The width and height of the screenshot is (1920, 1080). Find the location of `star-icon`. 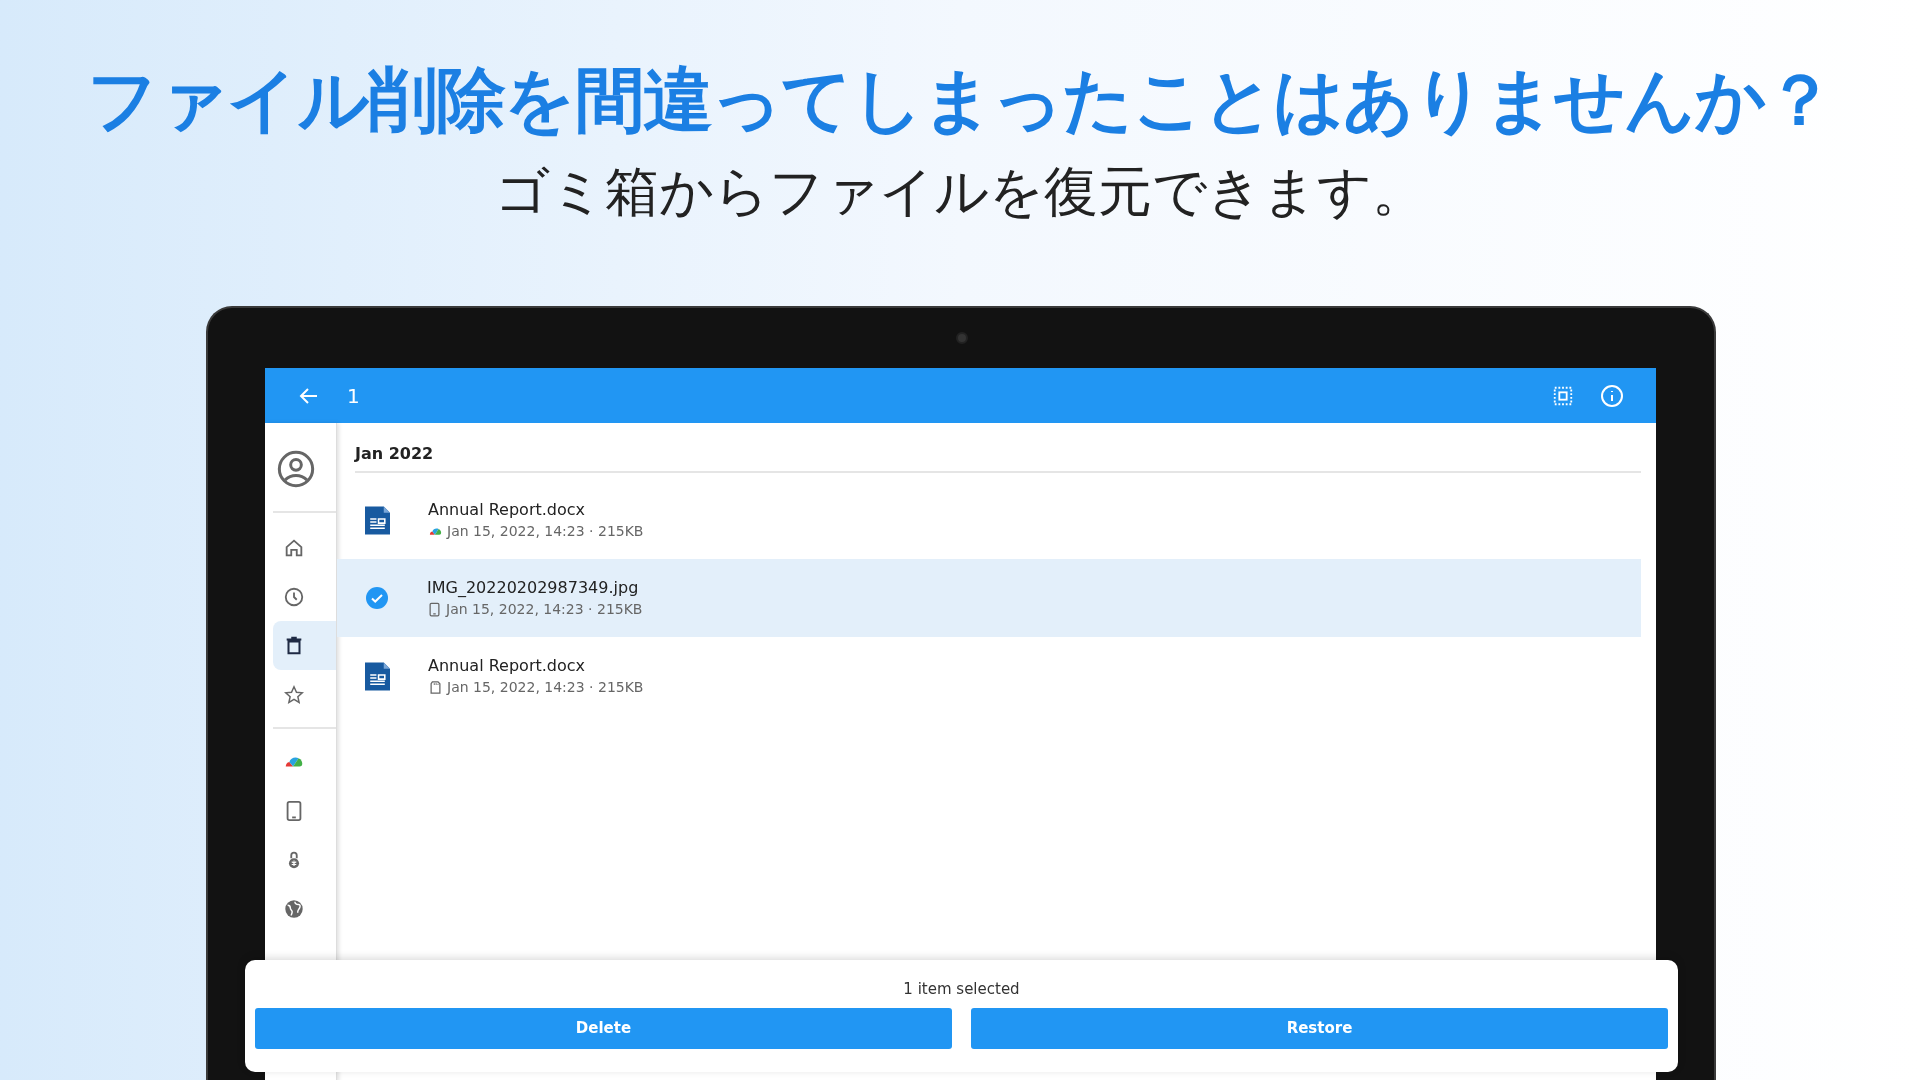

star-icon is located at coordinates (294, 694).